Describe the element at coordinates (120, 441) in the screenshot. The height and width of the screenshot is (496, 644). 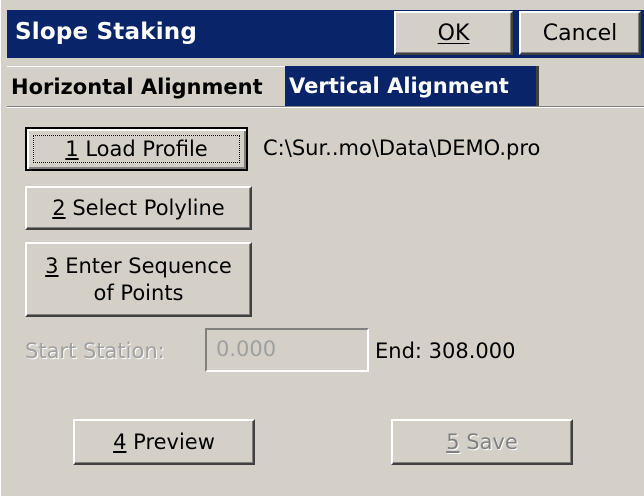
I see `preview-mnemonic: 4` at that location.